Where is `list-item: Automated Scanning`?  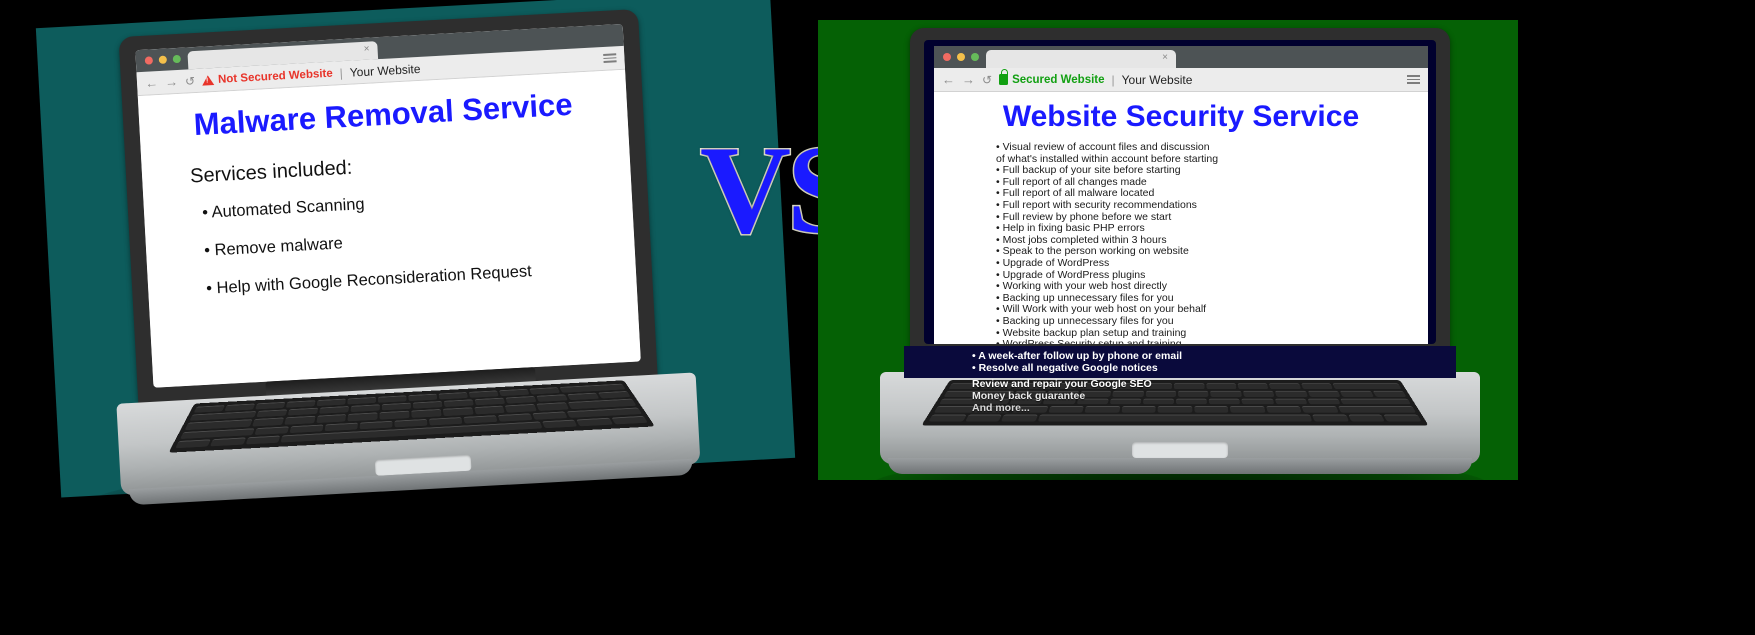 list-item: Automated Scanning is located at coordinates (417, 202).